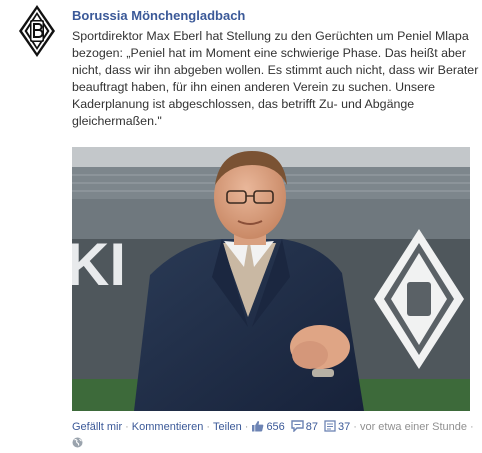  Describe the element at coordinates (344, 427) in the screenshot. I see `shares-count: 37` at that location.